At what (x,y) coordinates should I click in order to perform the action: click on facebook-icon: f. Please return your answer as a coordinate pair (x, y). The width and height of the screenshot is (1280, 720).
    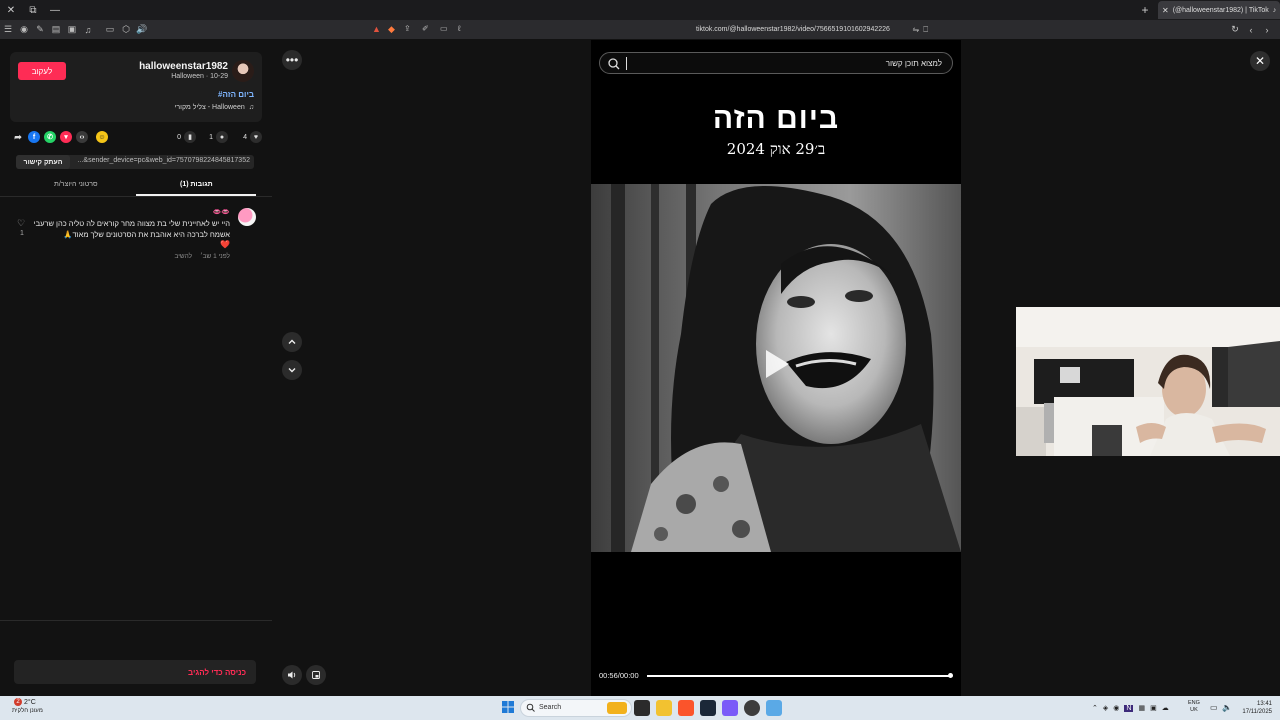
    Looking at the image, I should click on (34, 137).